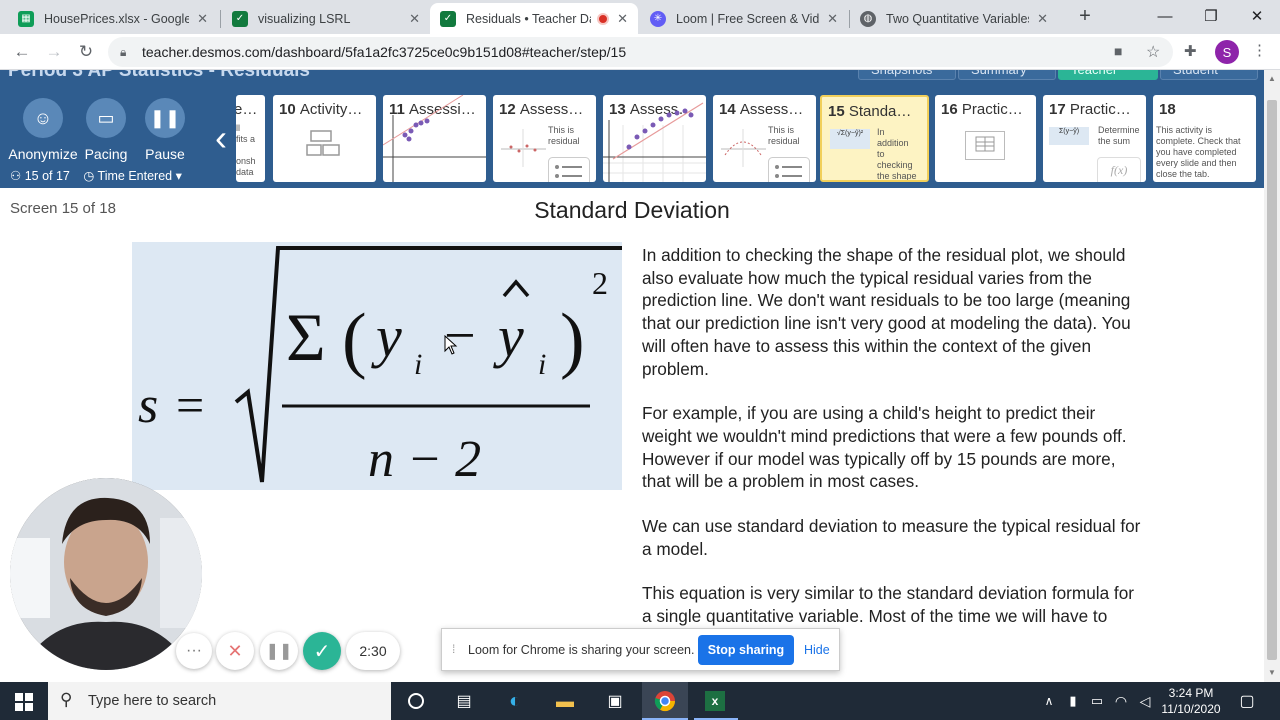  What do you see at coordinates (1049, 701) in the screenshot?
I see `show-hidden-icons-icon: ∧` at bounding box center [1049, 701].